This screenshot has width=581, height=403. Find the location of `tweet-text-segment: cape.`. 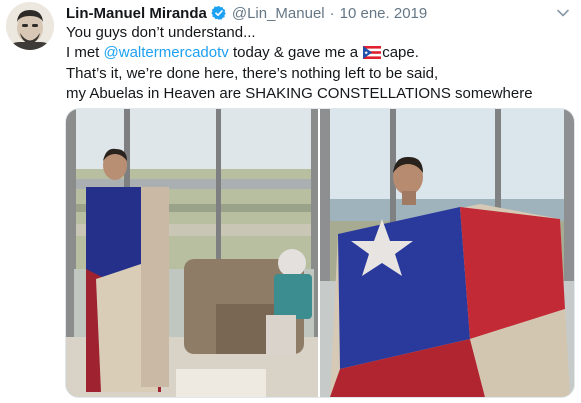

tweet-text-segment: cape. is located at coordinates (400, 52).